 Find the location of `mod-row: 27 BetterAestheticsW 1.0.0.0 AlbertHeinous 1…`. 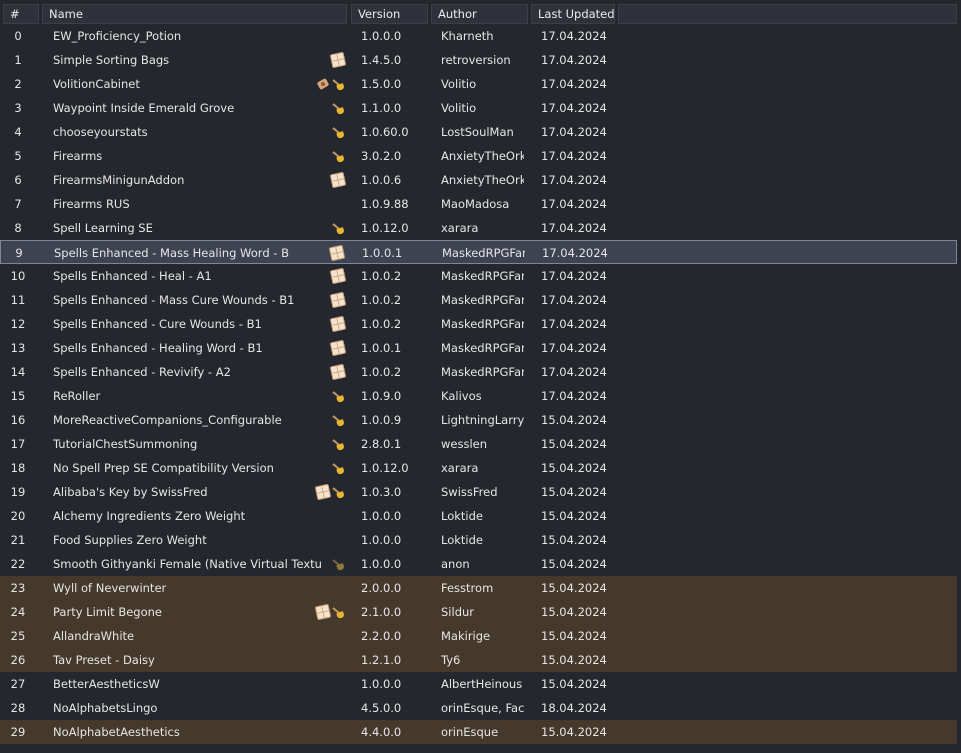

mod-row: 27 BetterAestheticsW 1.0.0.0 AlbertHeinous 1… is located at coordinates (478, 684).